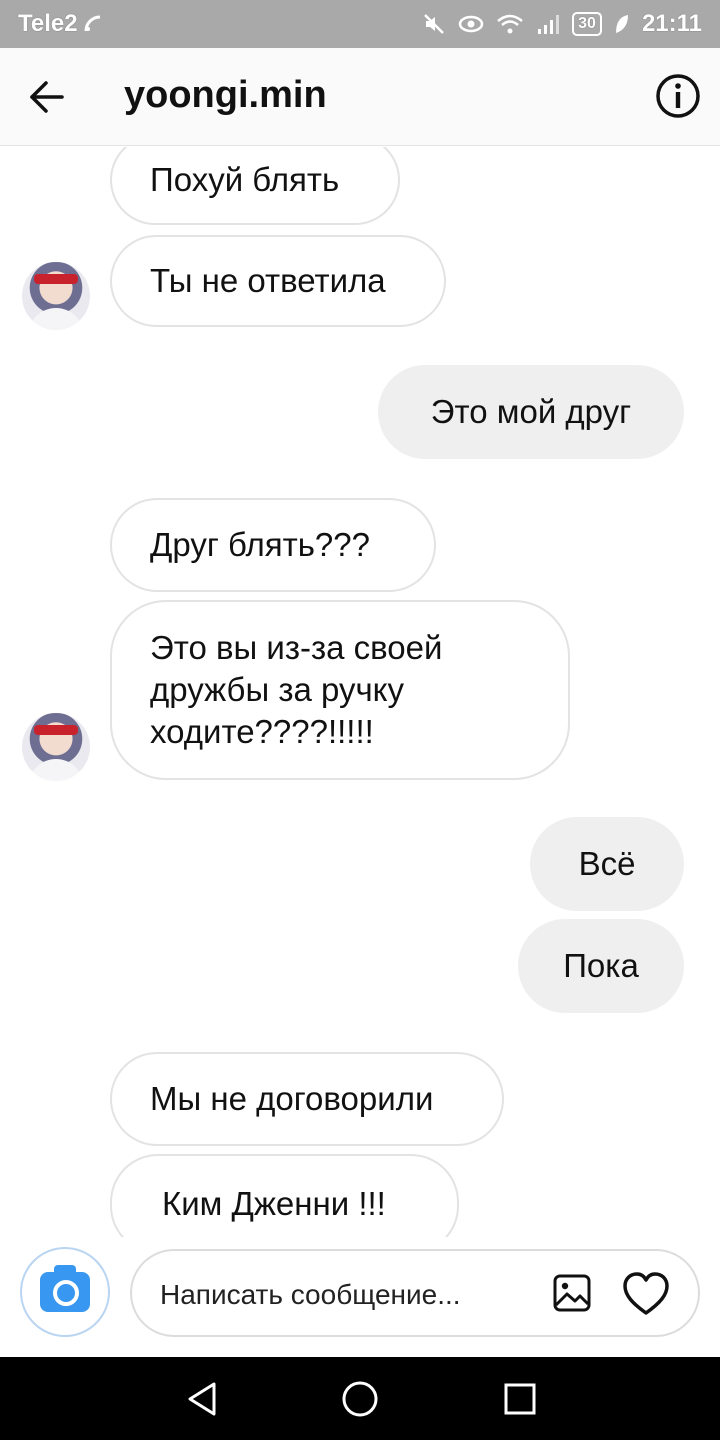 The height and width of the screenshot is (1440, 720). I want to click on signal-icon, so click(548, 24).